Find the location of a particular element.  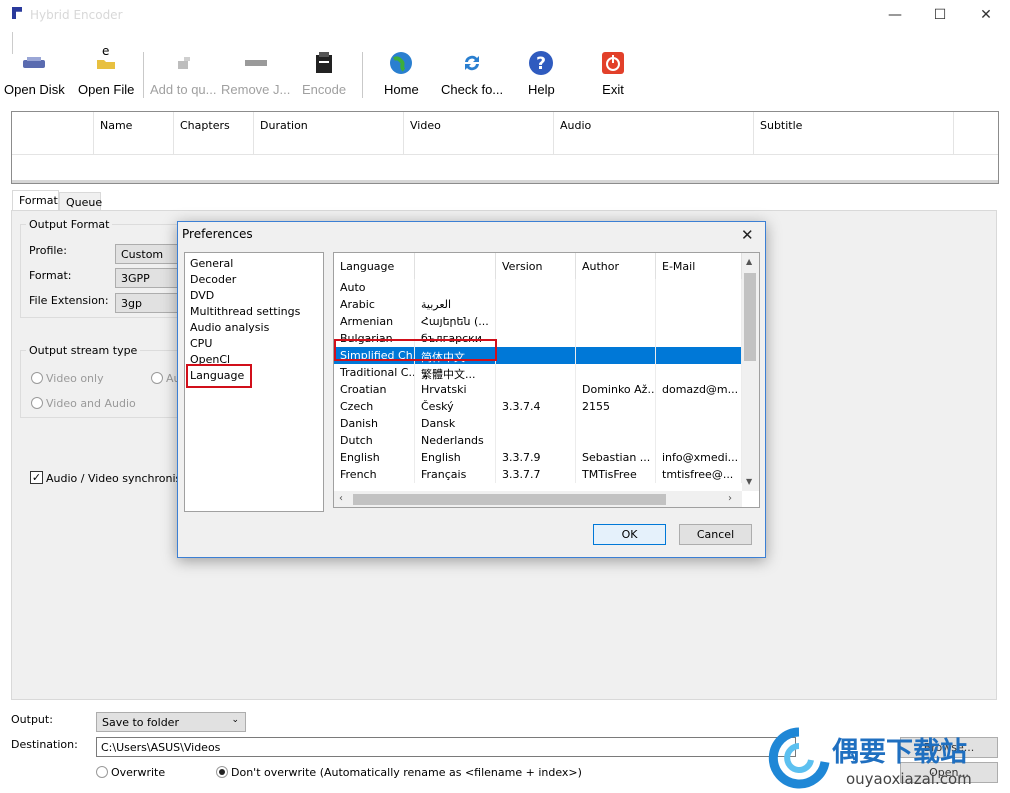

watermark-url: ouyaoxiazai.com is located at coordinates (909, 779).